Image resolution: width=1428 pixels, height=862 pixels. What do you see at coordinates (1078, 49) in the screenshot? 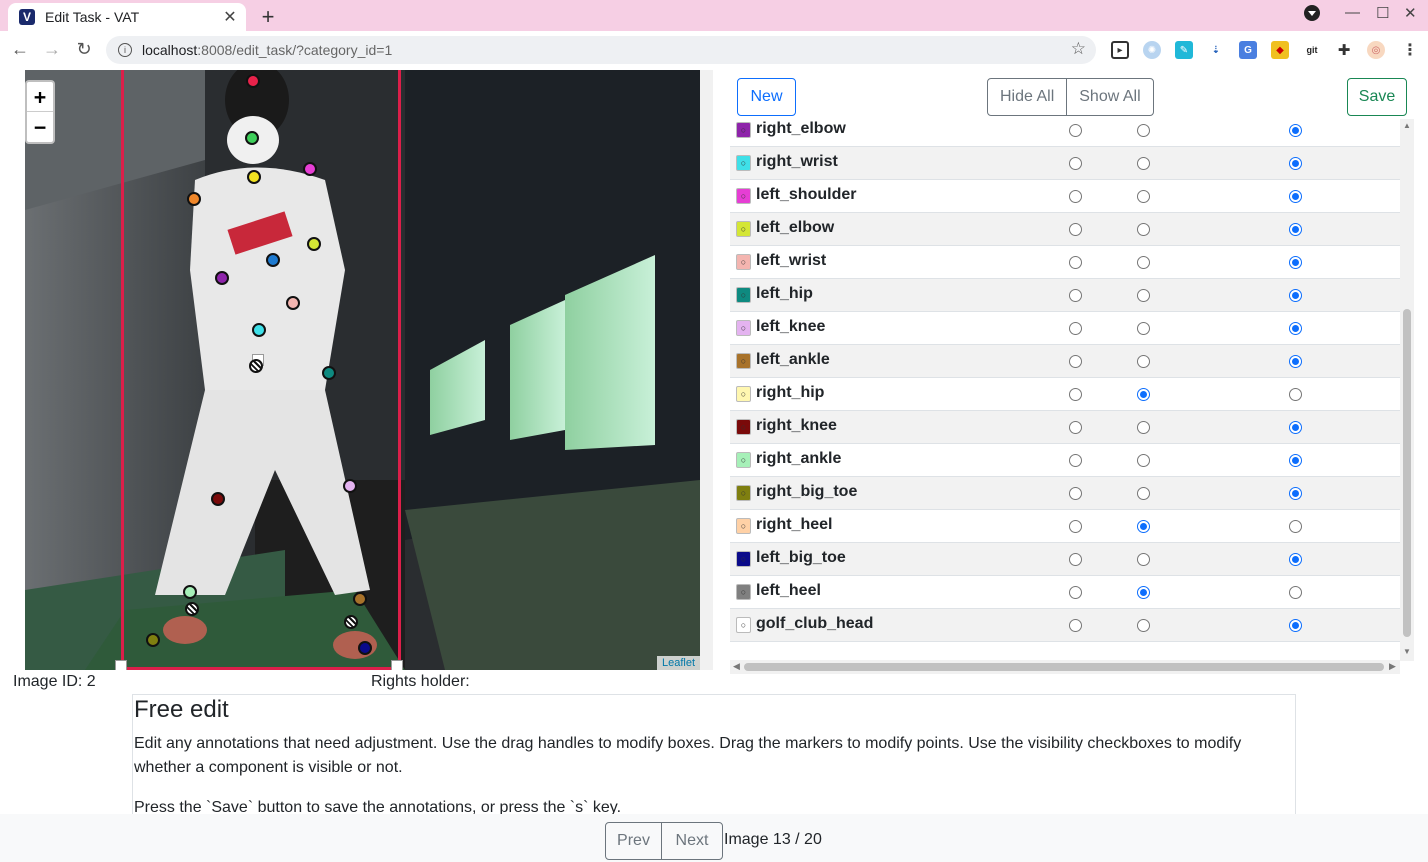
I see `bookmark-star-icon: ☆` at bounding box center [1078, 49].